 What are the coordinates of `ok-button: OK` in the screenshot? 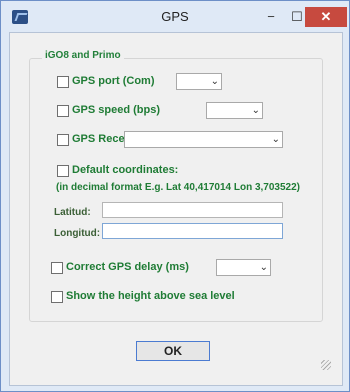 It's located at (173, 351).